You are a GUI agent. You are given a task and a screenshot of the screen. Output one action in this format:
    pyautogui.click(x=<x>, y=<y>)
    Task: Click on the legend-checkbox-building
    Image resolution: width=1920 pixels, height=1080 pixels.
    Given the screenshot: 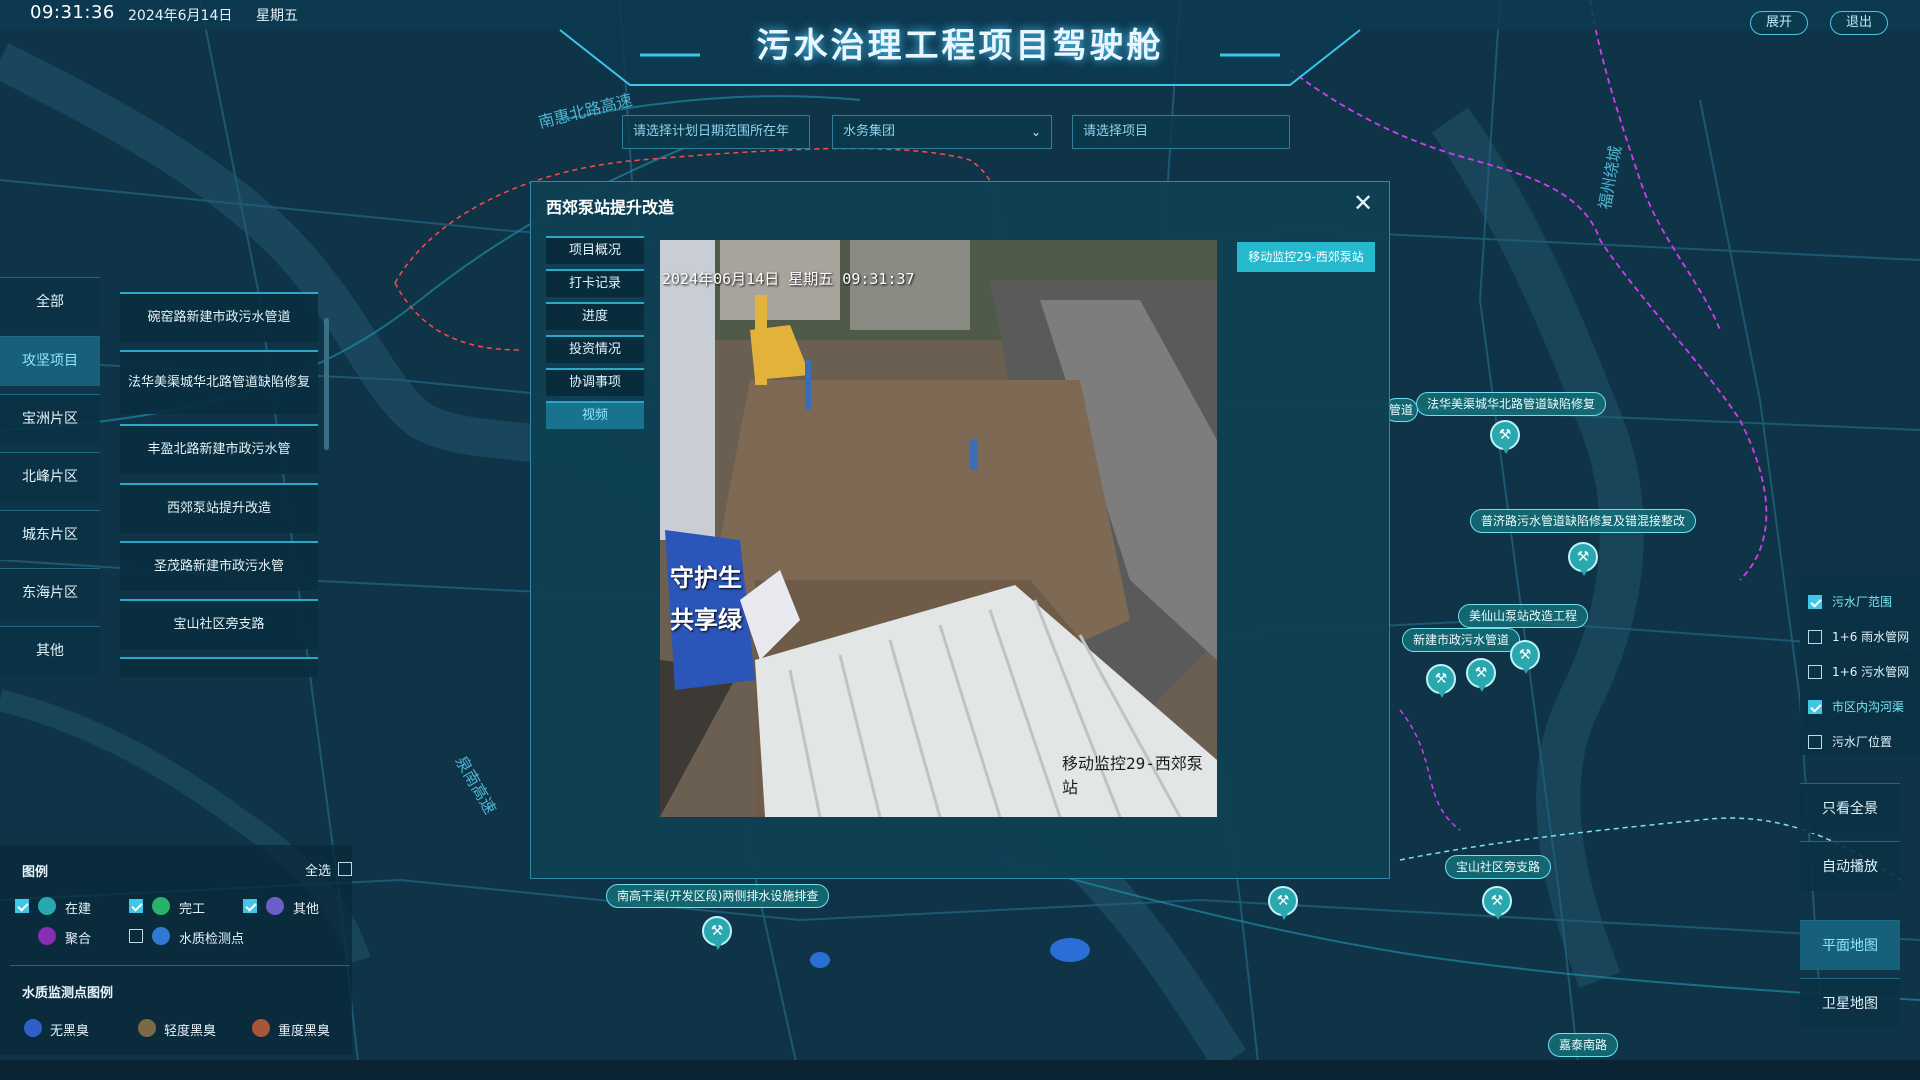 What is the action you would take?
    pyautogui.click(x=22, y=906)
    